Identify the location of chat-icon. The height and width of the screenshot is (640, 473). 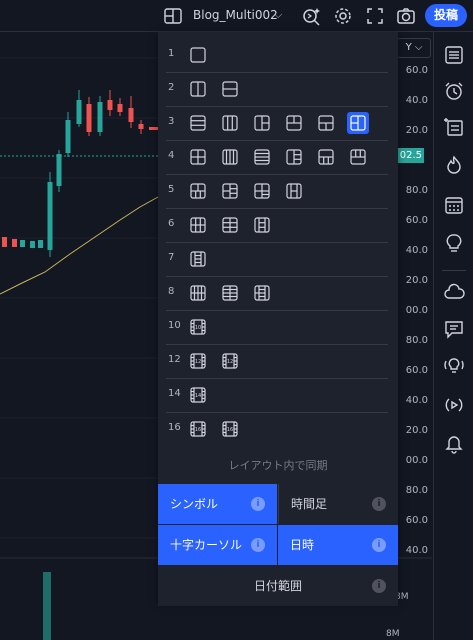
(454, 329).